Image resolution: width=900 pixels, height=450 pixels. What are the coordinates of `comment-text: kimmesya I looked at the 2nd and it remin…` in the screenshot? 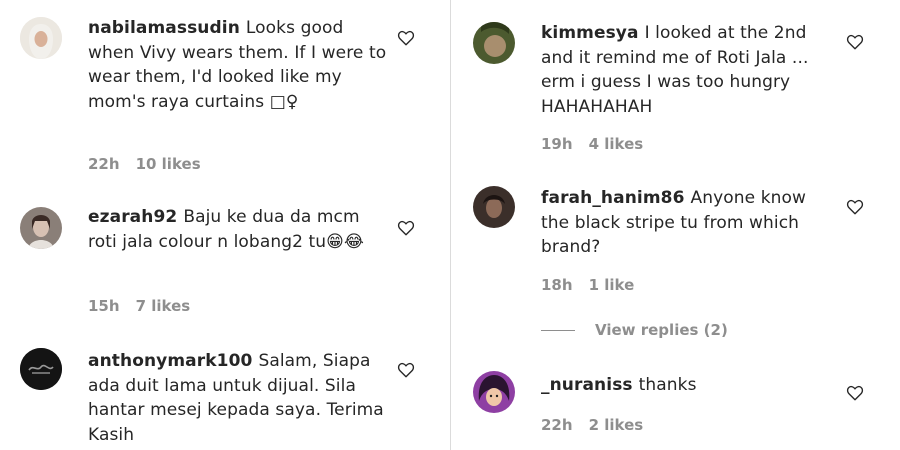 It's located at (686, 70).